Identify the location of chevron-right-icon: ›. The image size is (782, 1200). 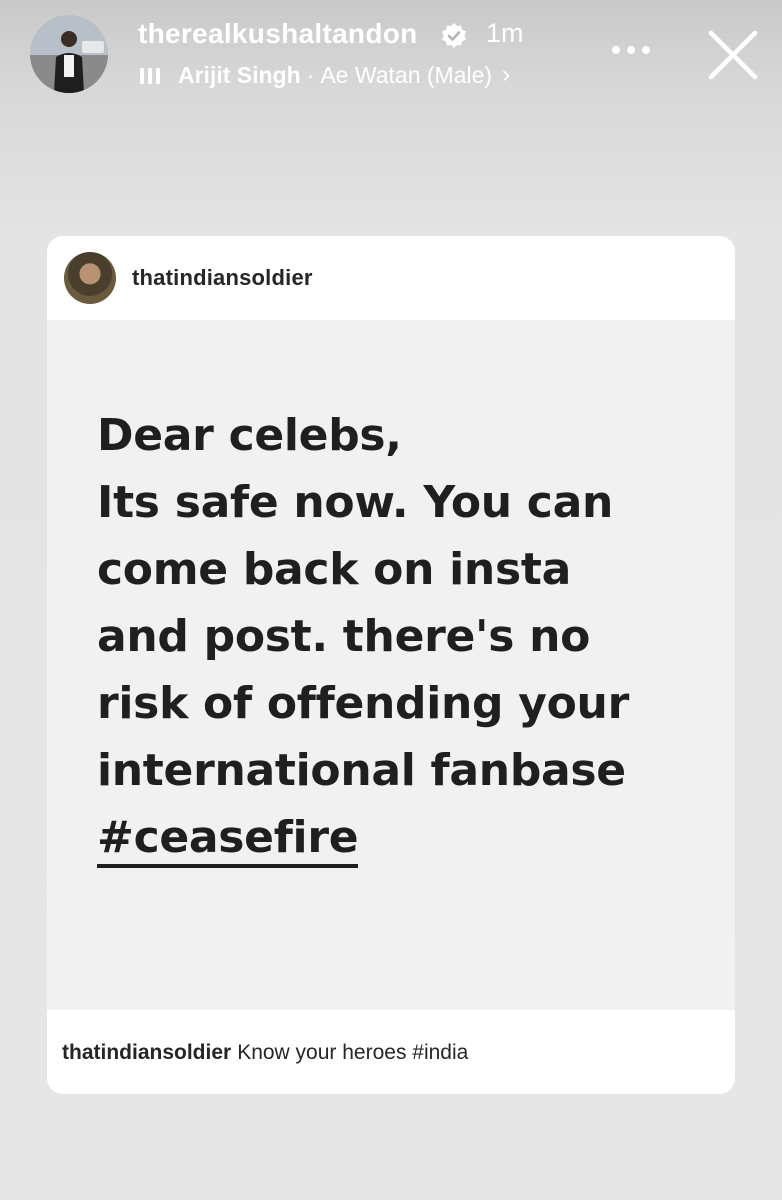
(506, 74).